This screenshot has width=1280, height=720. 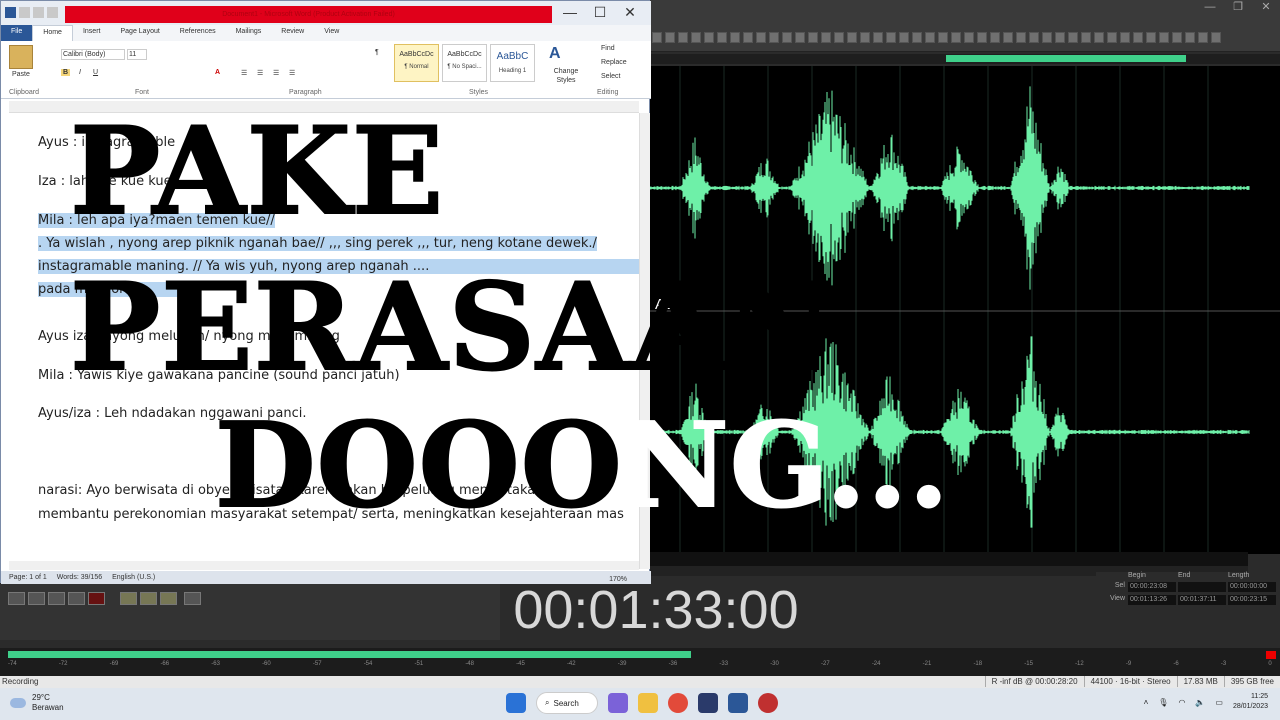 What do you see at coordinates (139, 33) in the screenshot?
I see `tab-page-layout: Page Layout` at bounding box center [139, 33].